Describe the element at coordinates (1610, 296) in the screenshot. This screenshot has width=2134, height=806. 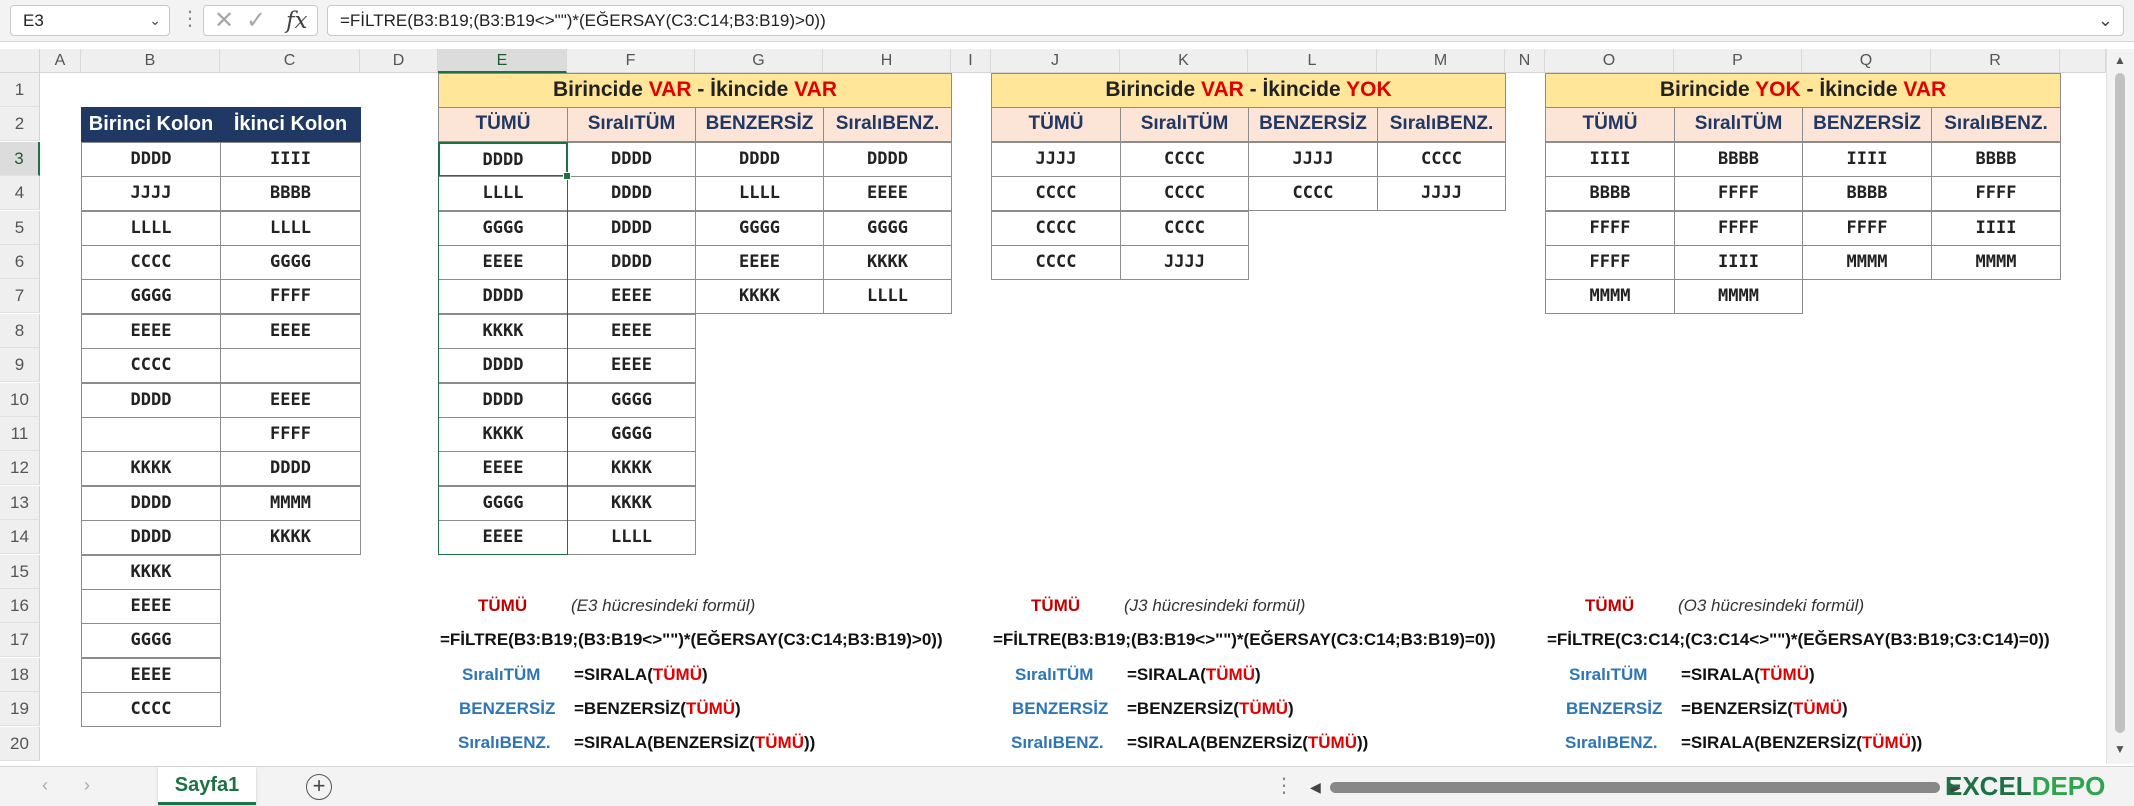
I see `cell-o7: MMMM` at that location.